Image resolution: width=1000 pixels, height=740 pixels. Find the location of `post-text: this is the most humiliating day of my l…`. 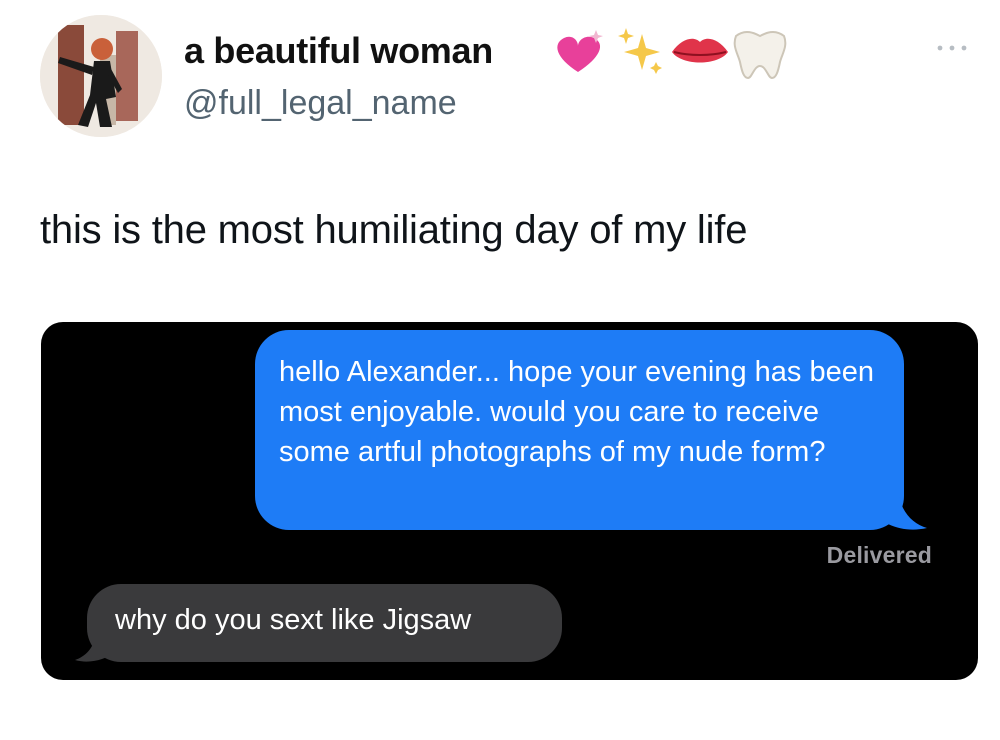

post-text: this is the most humiliating day of my l… is located at coordinates (394, 230).